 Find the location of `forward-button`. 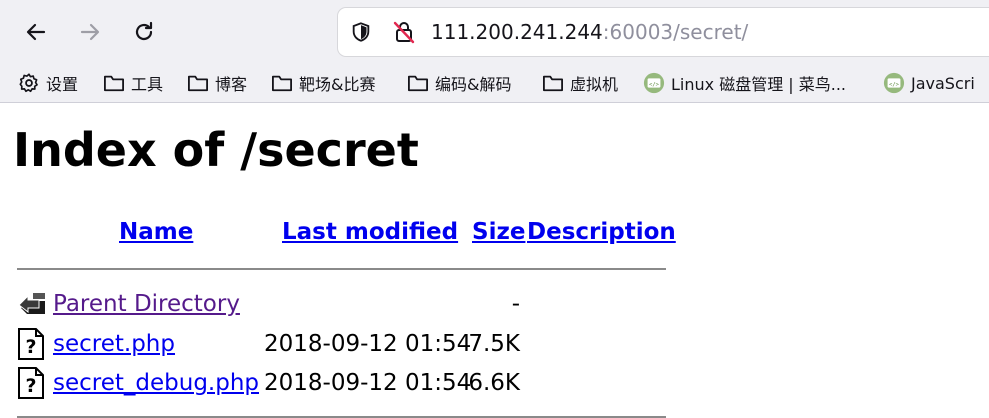

forward-button is located at coordinates (90, 32).